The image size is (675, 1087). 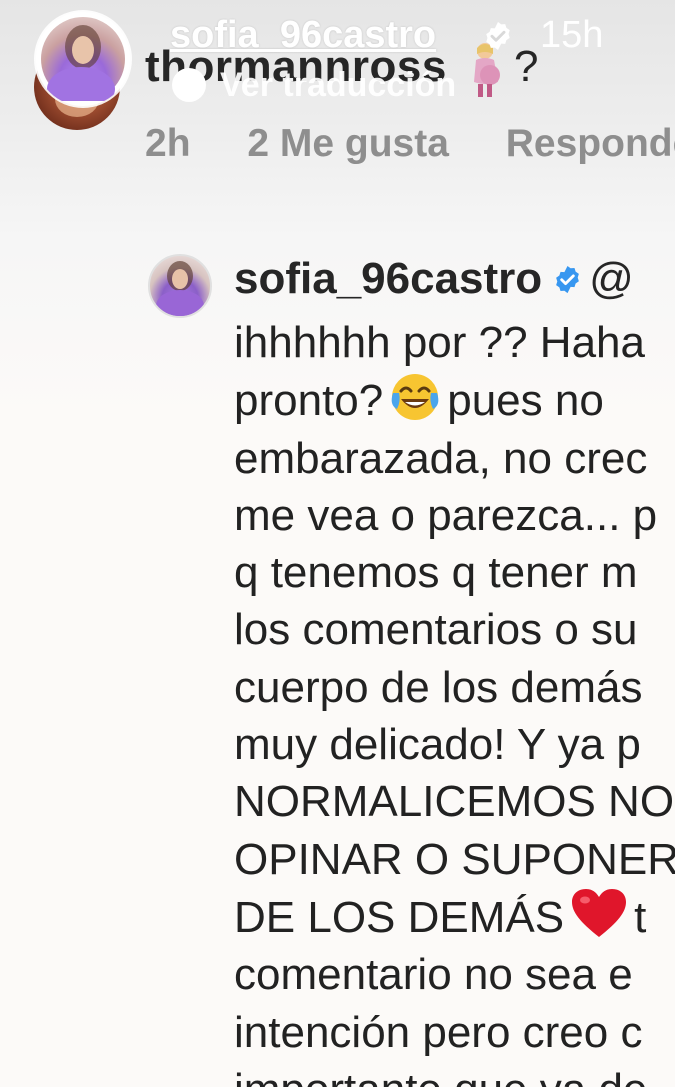 I want to click on translate-link: Ver traducción, so click(x=314, y=85).